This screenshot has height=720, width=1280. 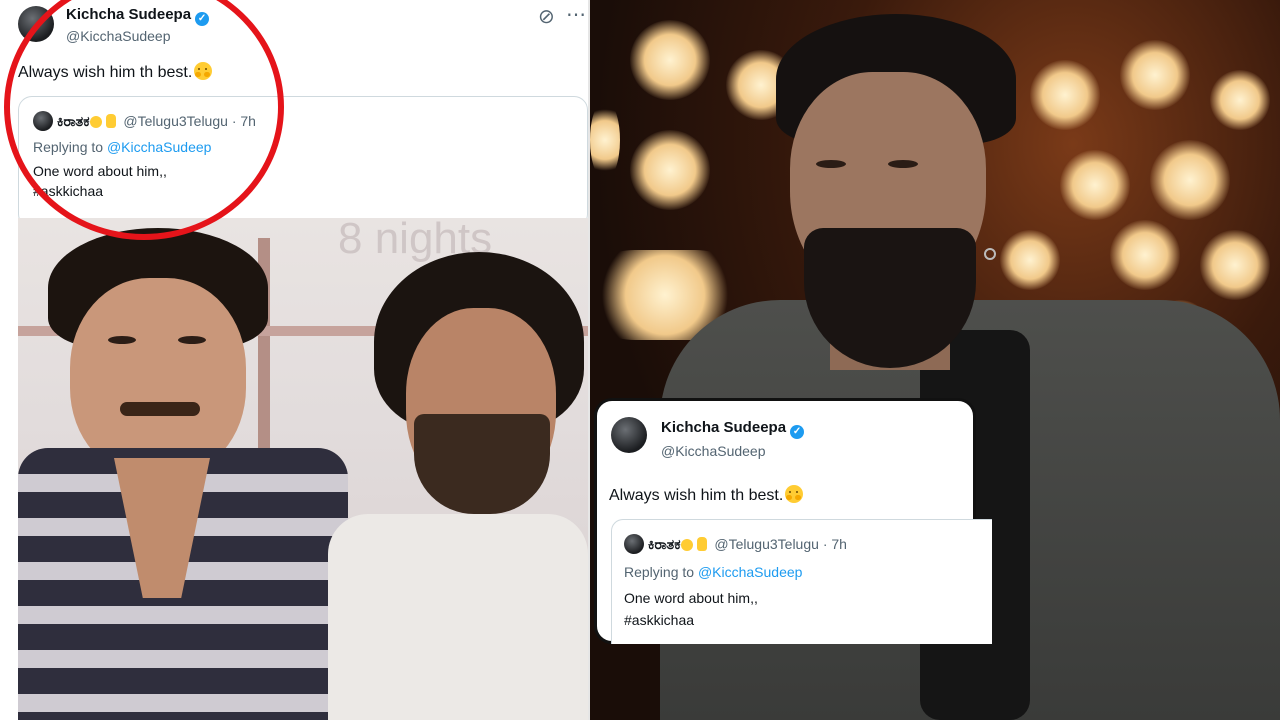 I want to click on right-man-beard, so click(x=482, y=464).